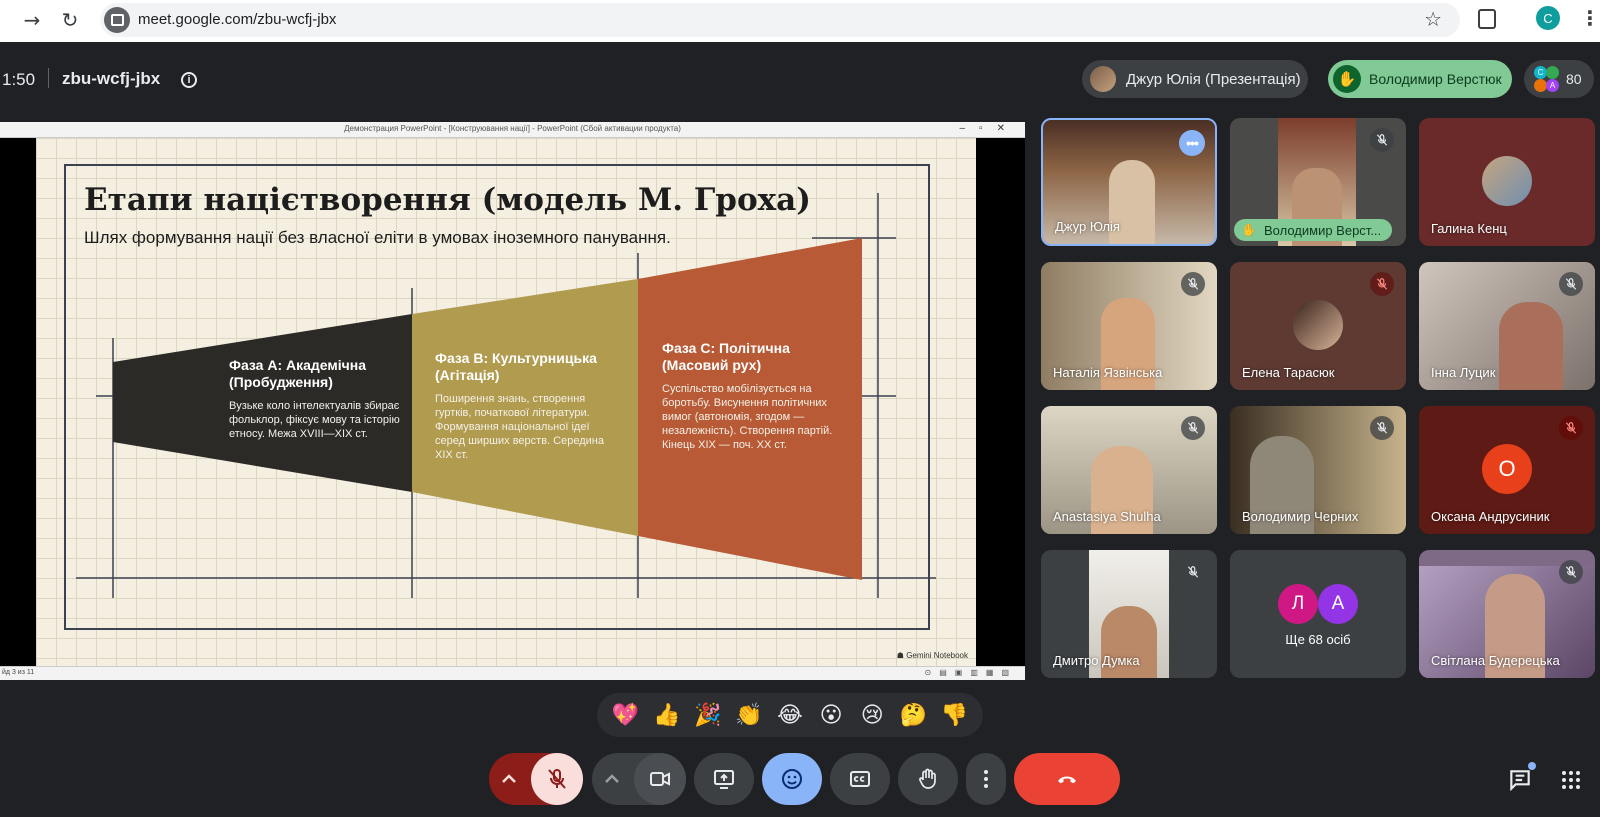 The height and width of the screenshot is (817, 1600). What do you see at coordinates (1213, 79) in the screenshot?
I see `presenter-chip-label: Джур Юлія (Презентація)` at bounding box center [1213, 79].